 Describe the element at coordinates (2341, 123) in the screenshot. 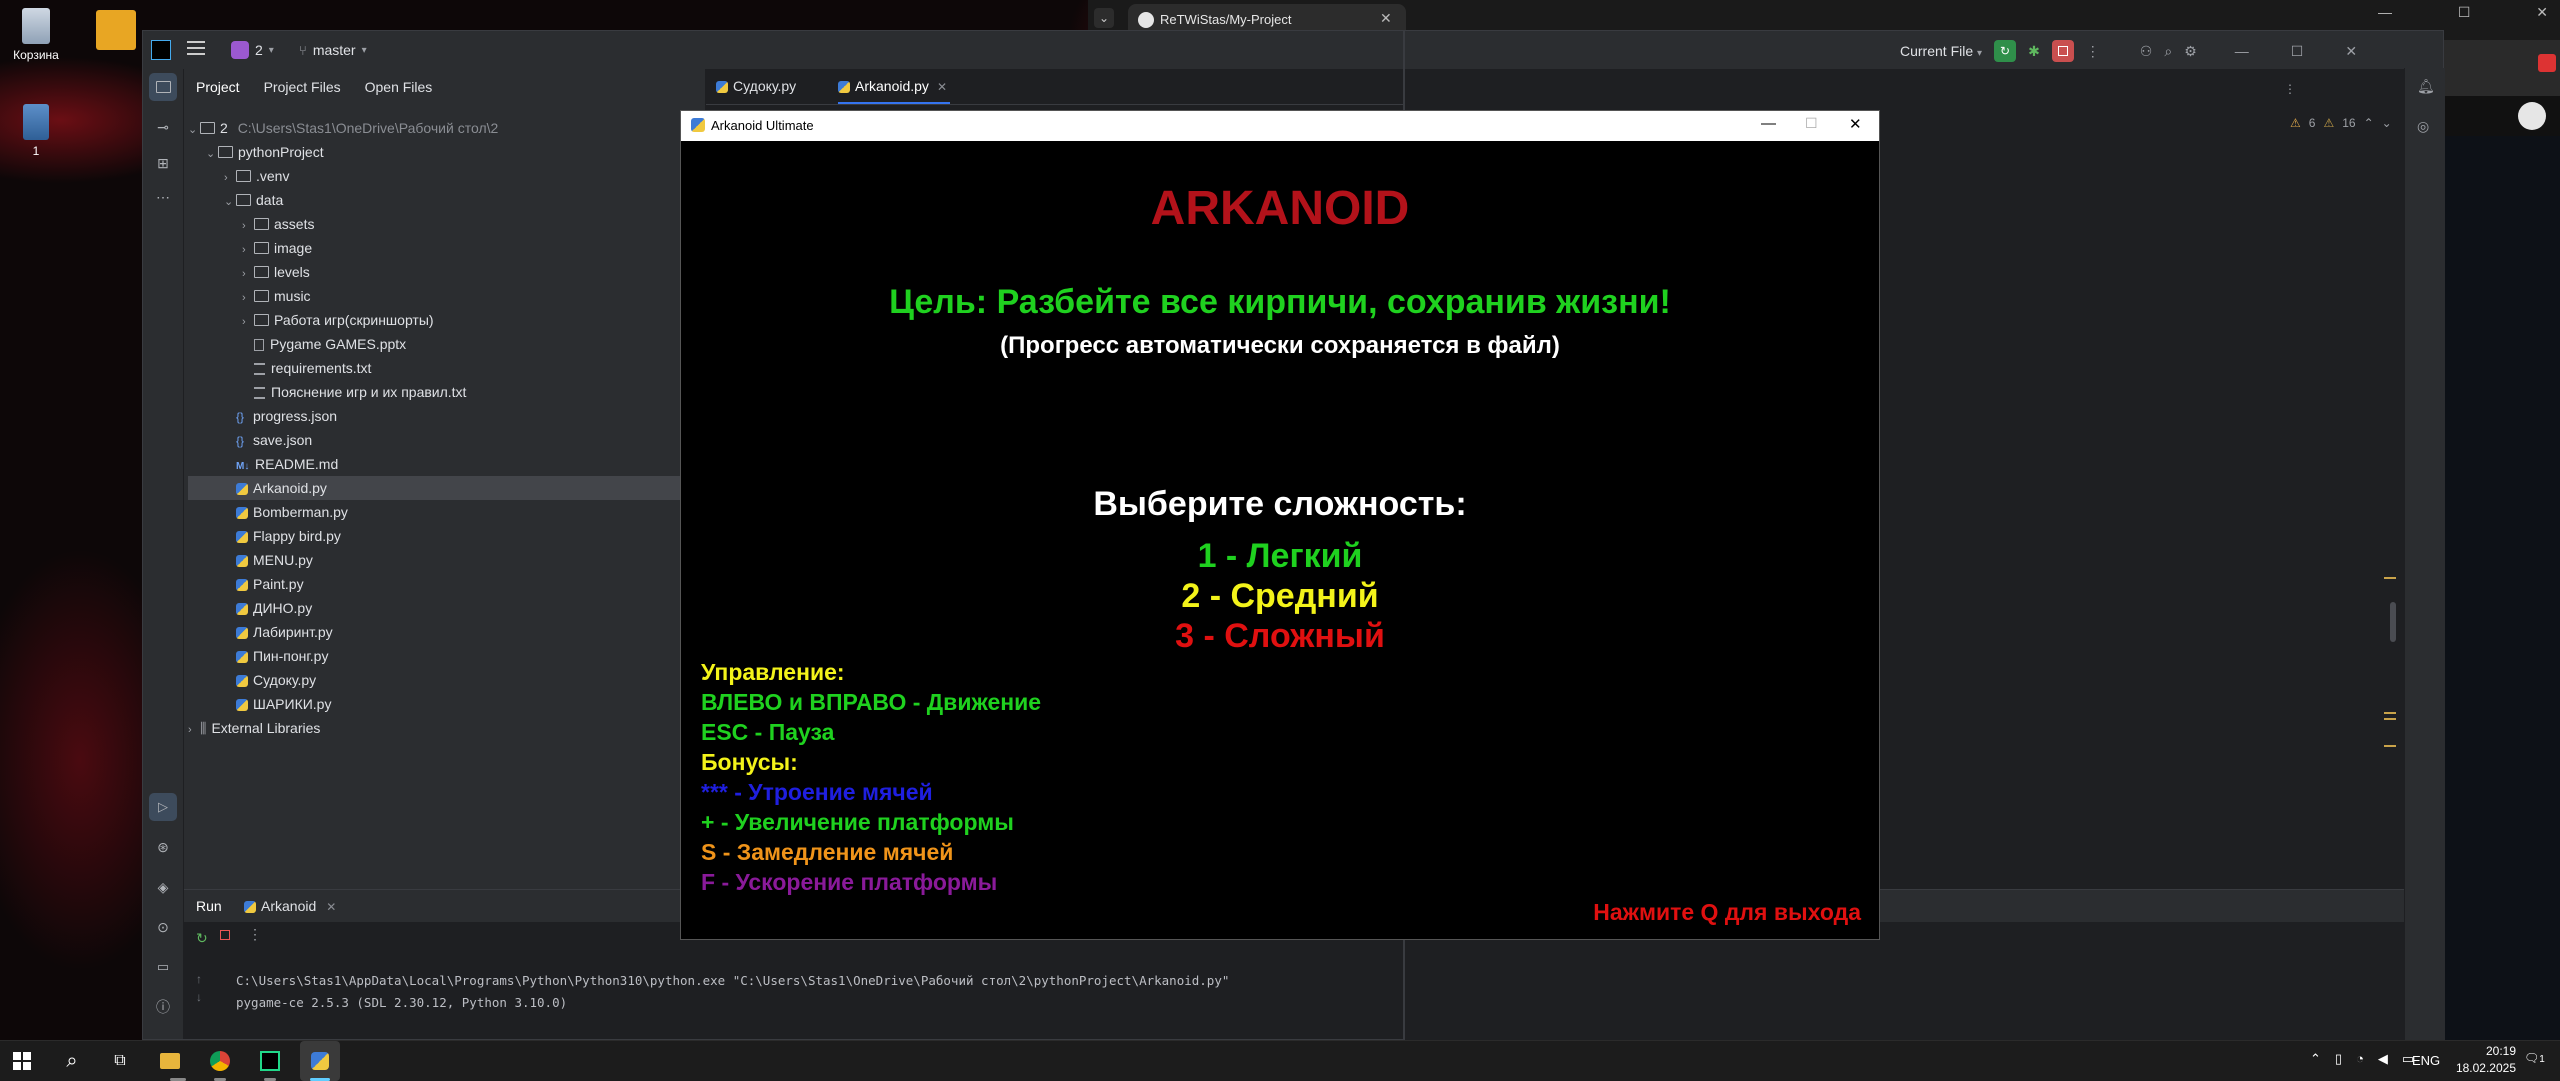

I see `inspection-widget: ⚠ 6 ⚠ 16 ⌃ ⌄` at that location.